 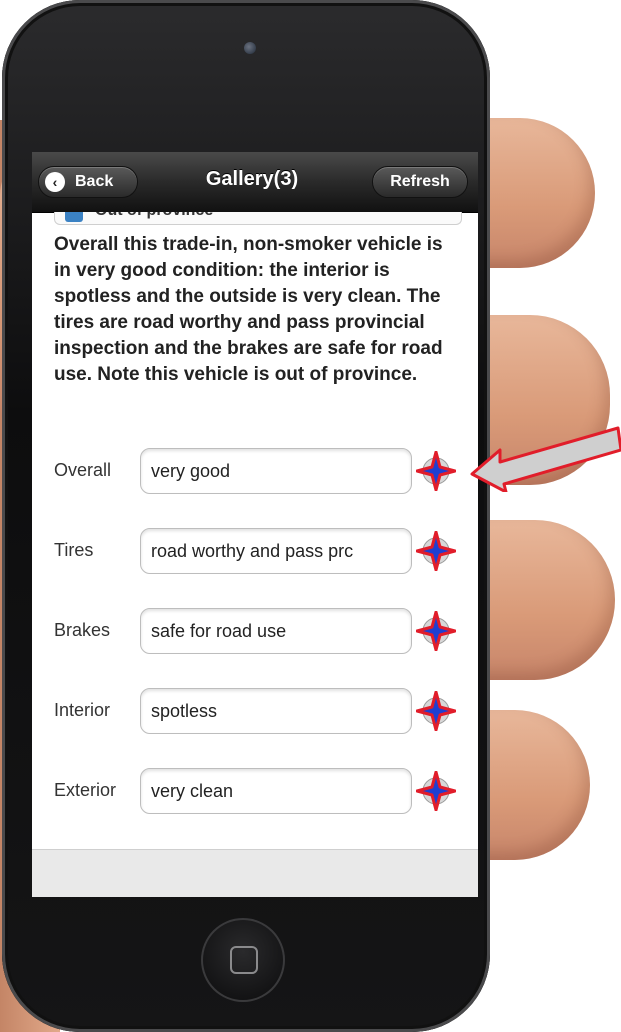 What do you see at coordinates (252, 179) in the screenshot?
I see `page-title: Gallery(3)` at bounding box center [252, 179].